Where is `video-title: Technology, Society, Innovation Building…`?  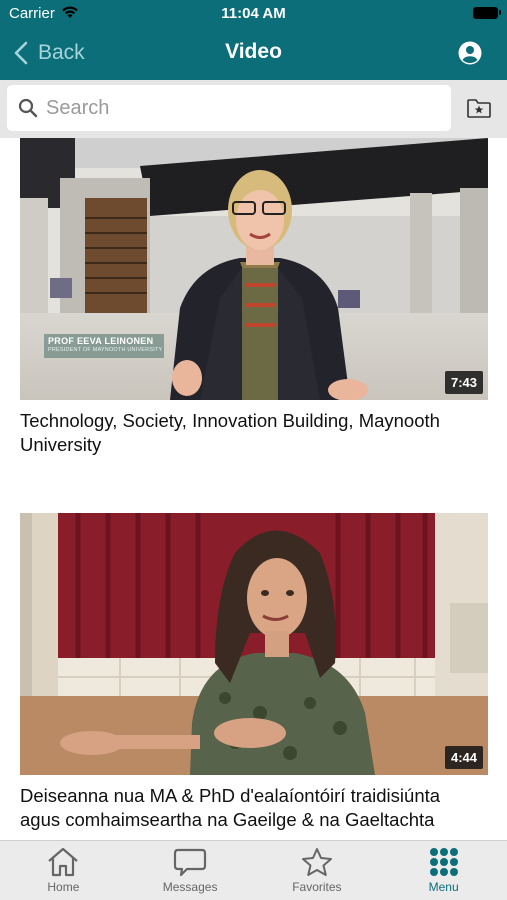 video-title: Technology, Society, Innovation Building… is located at coordinates (252, 433).